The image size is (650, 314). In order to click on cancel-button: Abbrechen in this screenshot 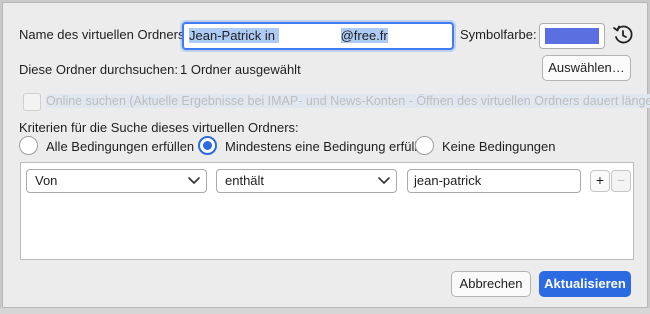, I will do `click(491, 284)`.